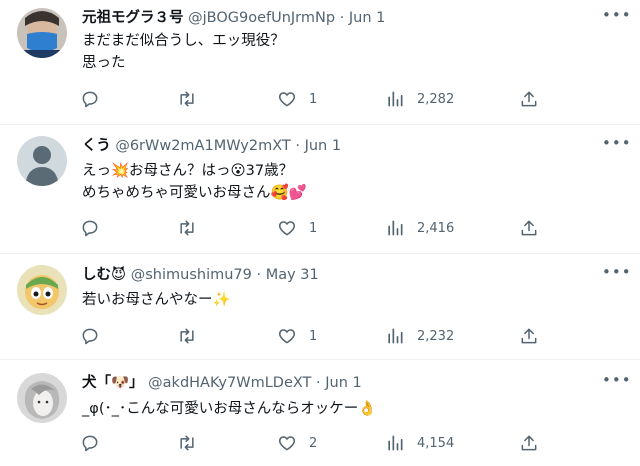 The image size is (640, 466). Describe the element at coordinates (436, 336) in the screenshot. I see `views-count: 2,232` at that location.